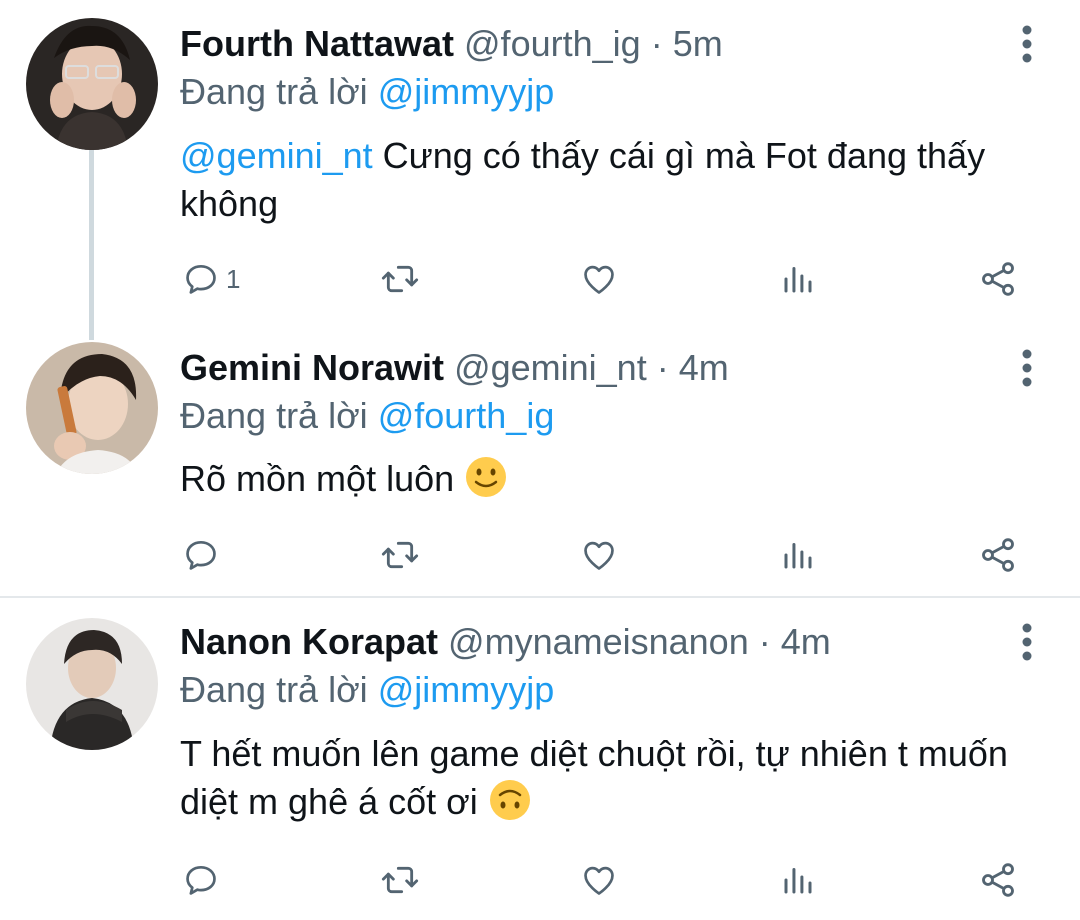  I want to click on timestamp: 5m, so click(698, 43).